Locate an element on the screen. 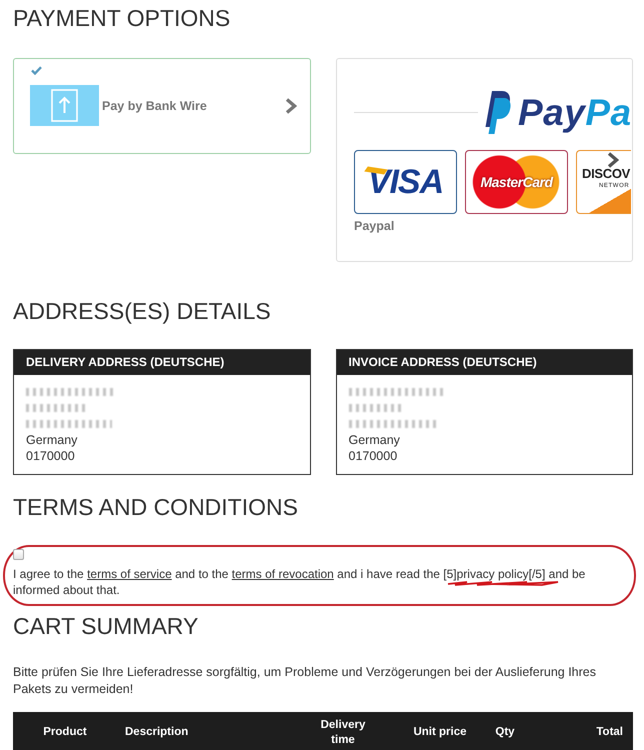 The height and width of the screenshot is (750, 644). payment-option-card: Pay by Bank Wire is located at coordinates (162, 106).